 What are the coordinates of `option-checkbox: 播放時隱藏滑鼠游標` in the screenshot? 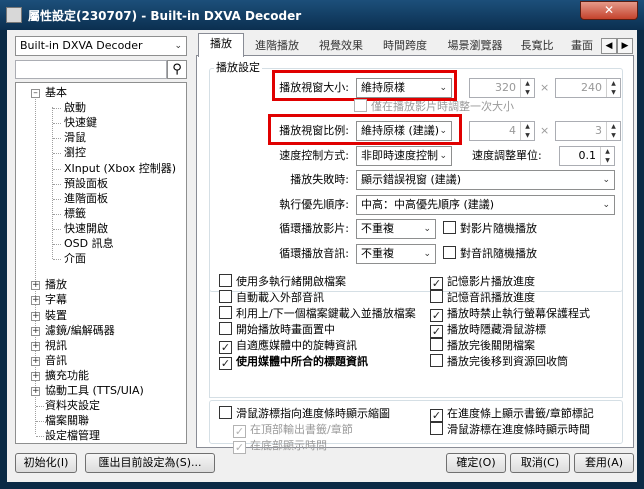 It's located at (488, 330).